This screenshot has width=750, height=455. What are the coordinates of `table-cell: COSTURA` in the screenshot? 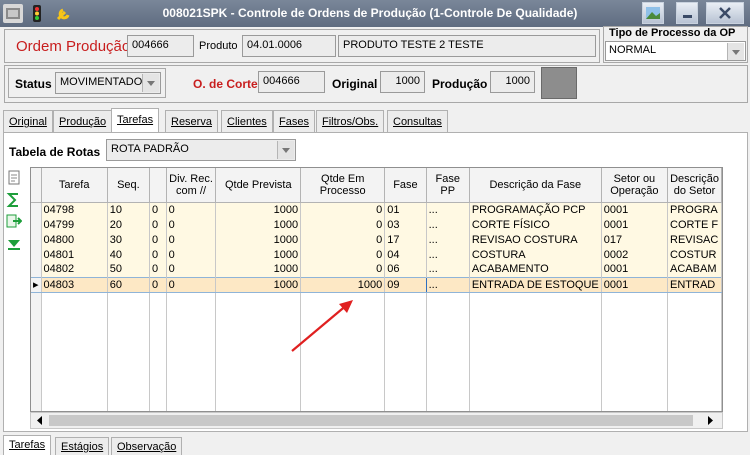 It's located at (535, 254).